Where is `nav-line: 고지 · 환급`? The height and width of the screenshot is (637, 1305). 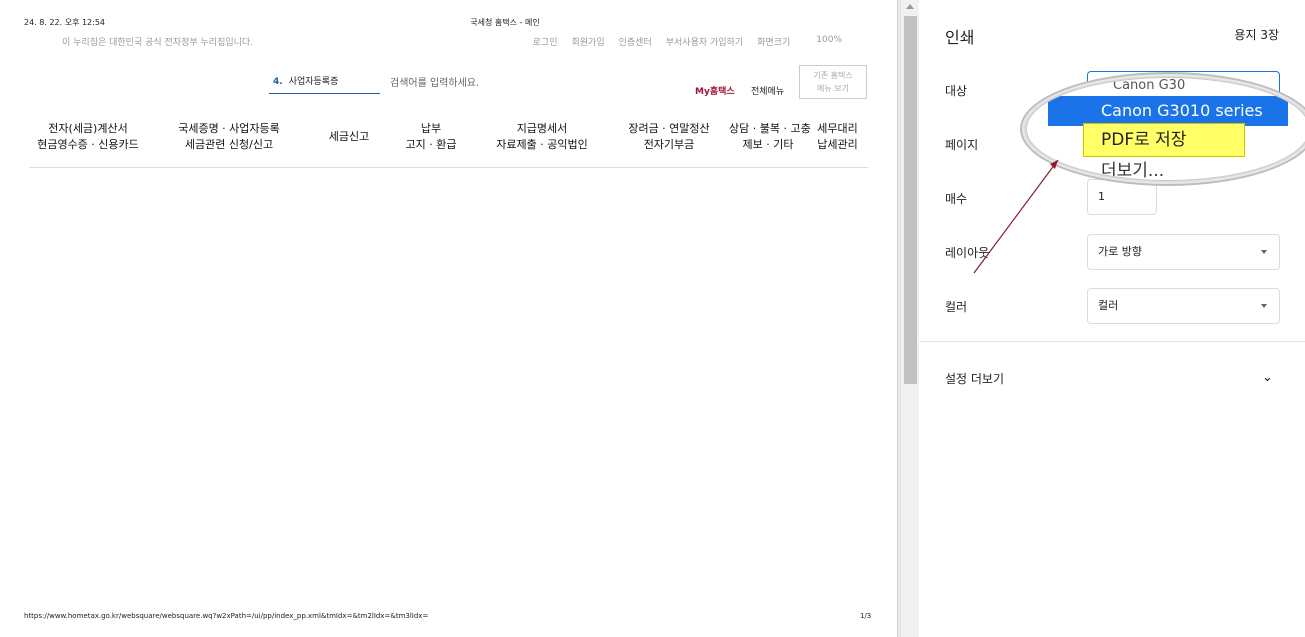 nav-line: 고지 · 환급 is located at coordinates (431, 144).